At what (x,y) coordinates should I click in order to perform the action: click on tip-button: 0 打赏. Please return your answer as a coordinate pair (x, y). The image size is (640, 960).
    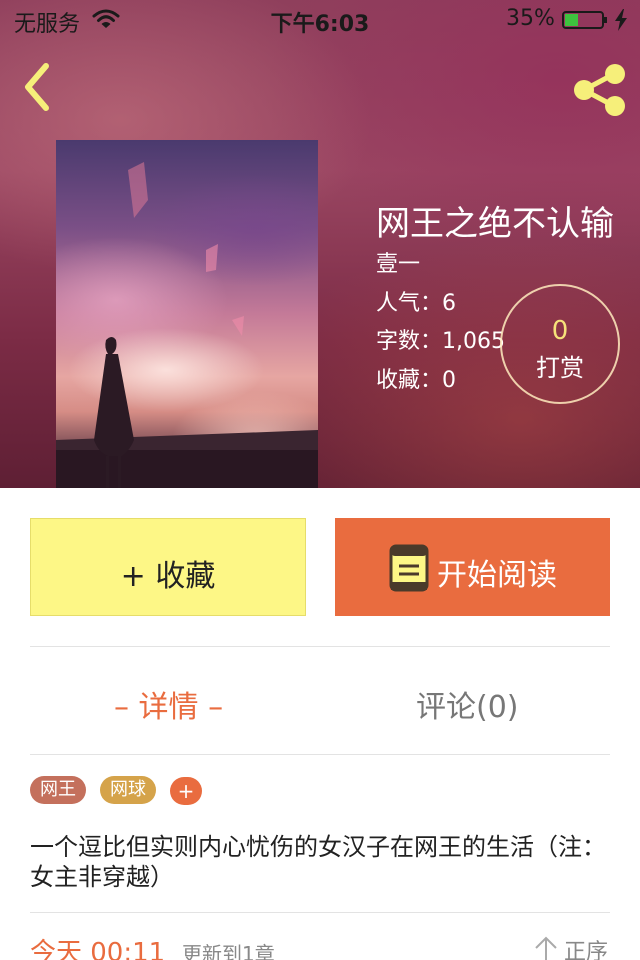
    Looking at the image, I should click on (560, 344).